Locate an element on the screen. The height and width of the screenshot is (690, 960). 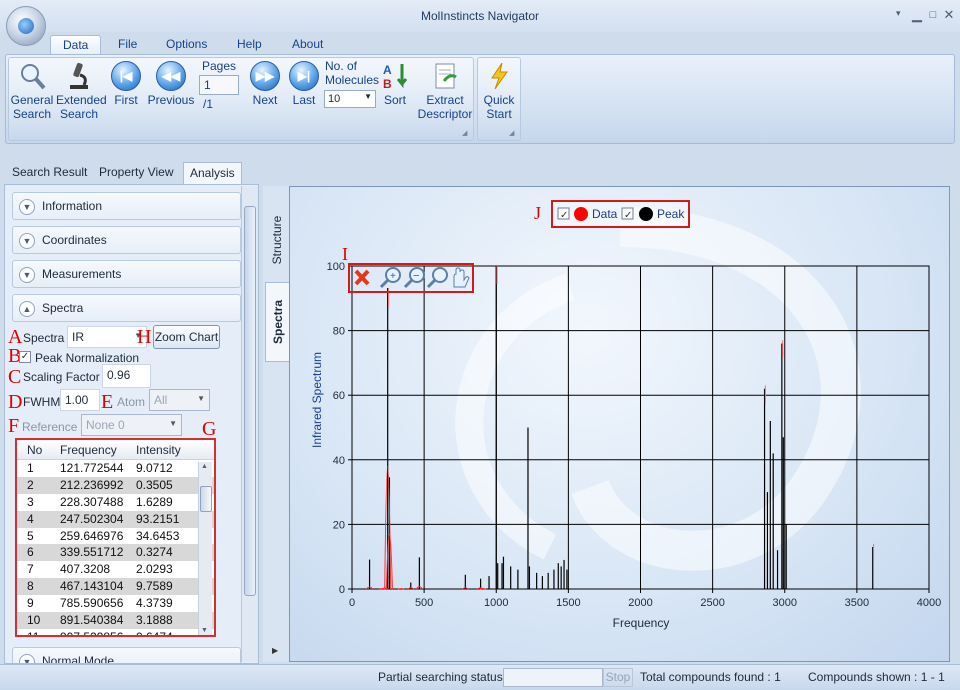
zoom-out-icon: − is located at coordinates (414, 278).